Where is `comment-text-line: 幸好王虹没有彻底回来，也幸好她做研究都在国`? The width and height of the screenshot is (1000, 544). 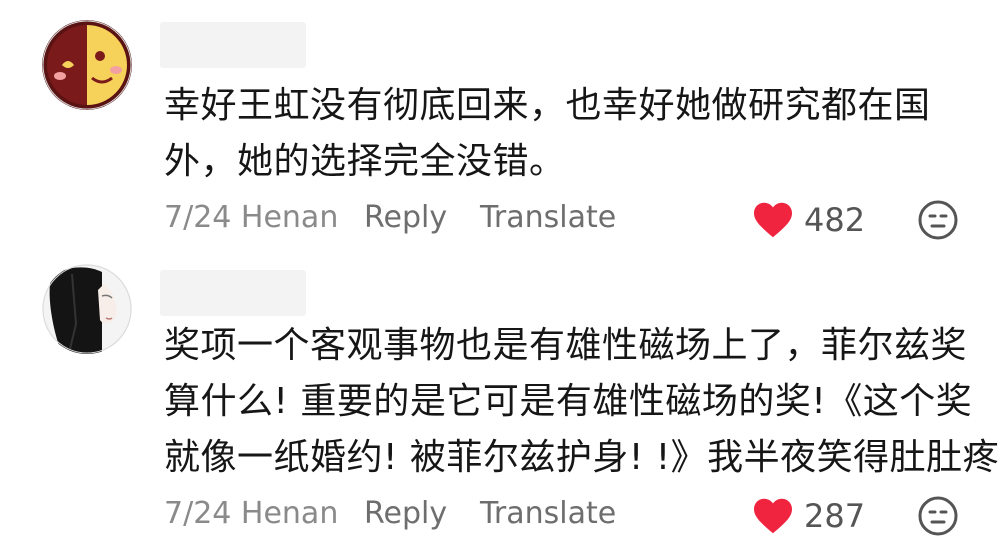
comment-text-line: 幸好王虹没有彻底回来，也幸好她做研究都在国 is located at coordinates (547, 105).